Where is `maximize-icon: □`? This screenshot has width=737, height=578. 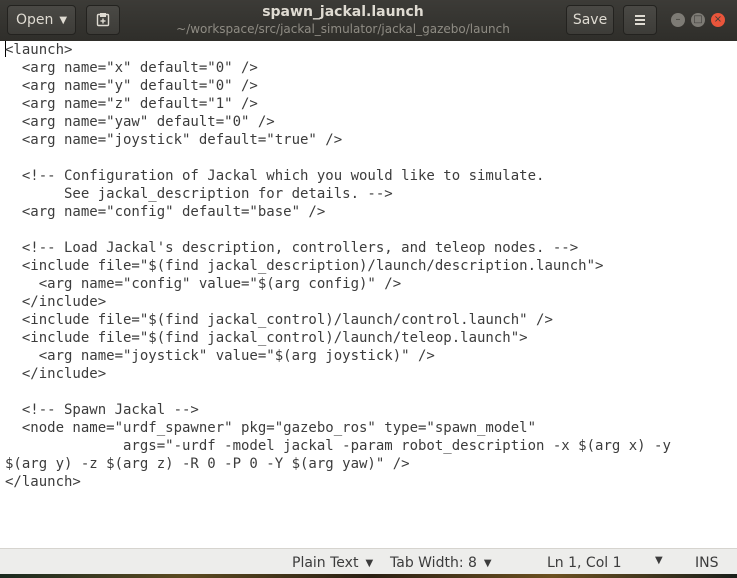
maximize-icon: □ is located at coordinates (698, 19).